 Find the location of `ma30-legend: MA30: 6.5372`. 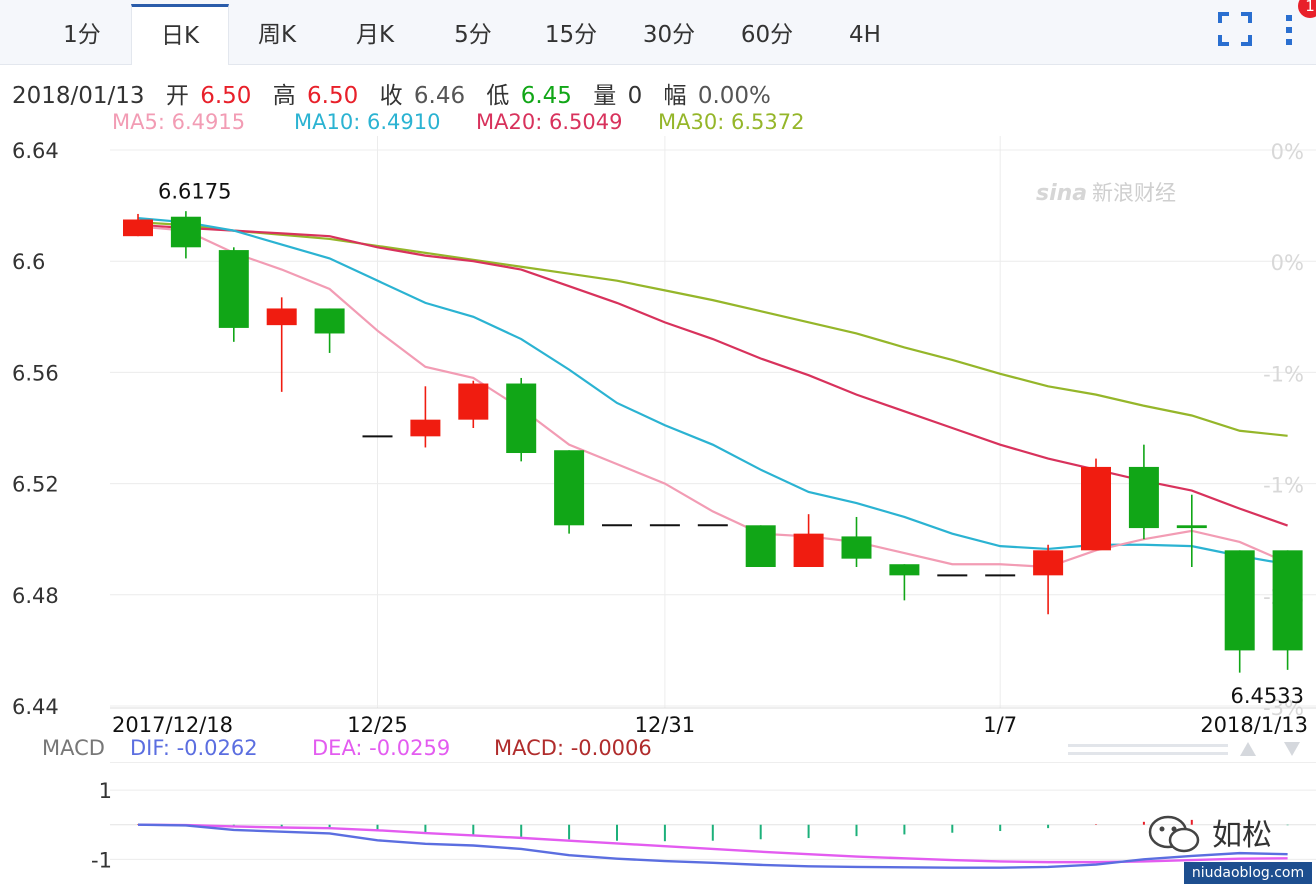

ma30-legend: MA30: 6.5372 is located at coordinates (731, 122).